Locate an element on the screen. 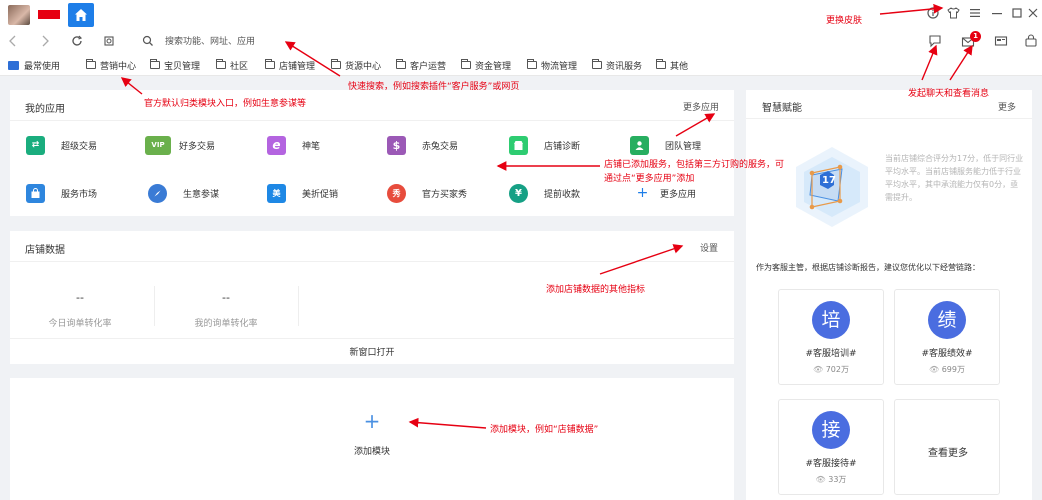  refresh-icon is located at coordinates (77, 42).